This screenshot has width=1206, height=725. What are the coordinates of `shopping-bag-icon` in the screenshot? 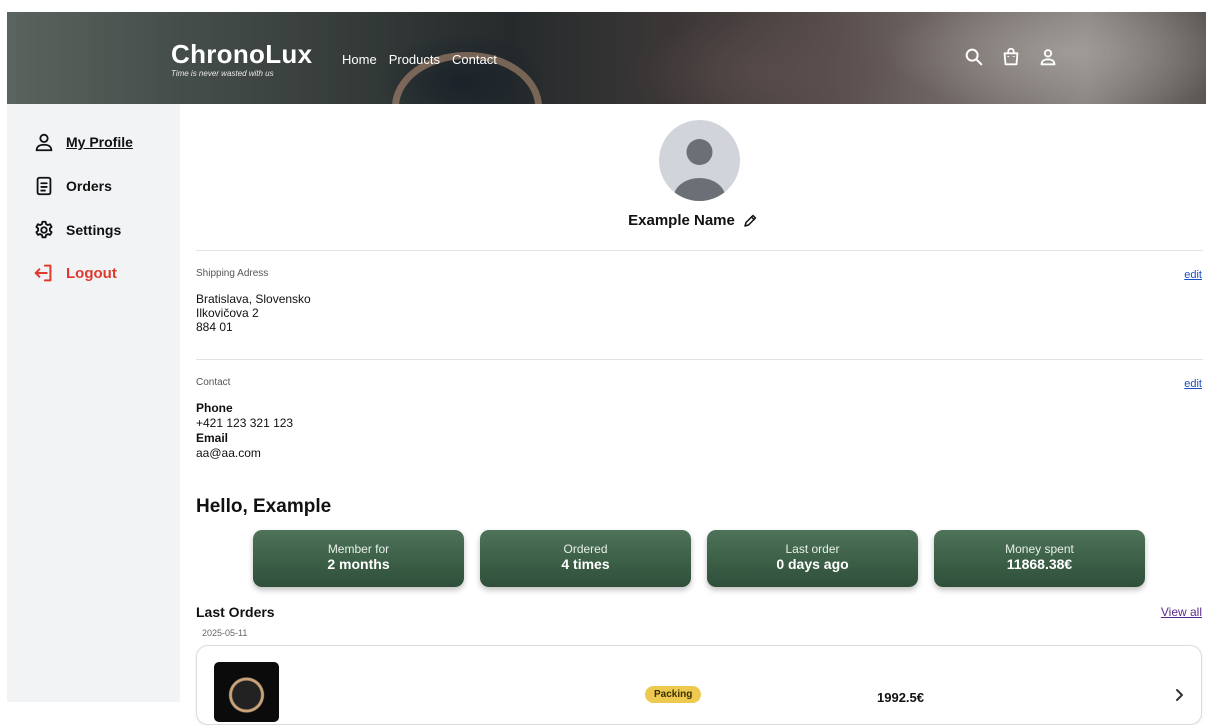 It's located at (1011, 57).